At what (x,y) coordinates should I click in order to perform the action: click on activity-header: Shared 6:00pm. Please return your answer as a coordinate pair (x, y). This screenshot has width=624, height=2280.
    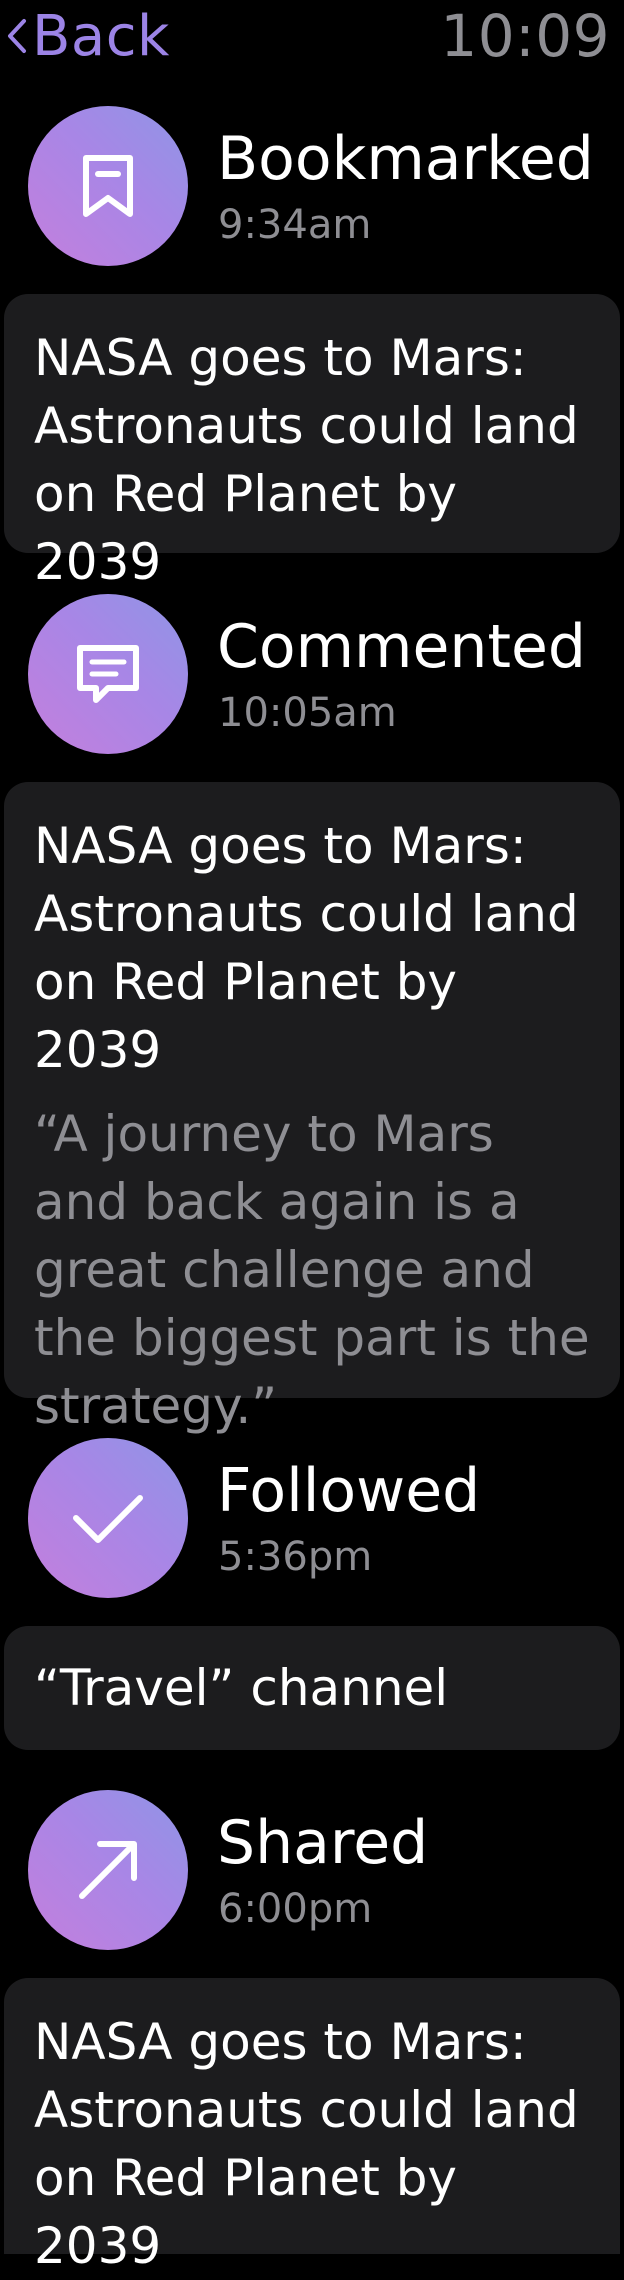
    Looking at the image, I should click on (312, 1870).